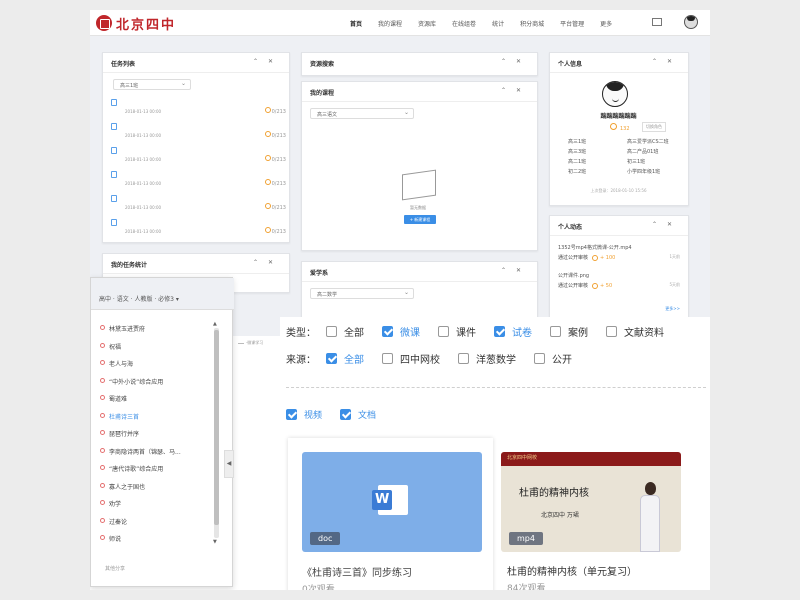  I want to click on nav-home: 首页, so click(356, 23).